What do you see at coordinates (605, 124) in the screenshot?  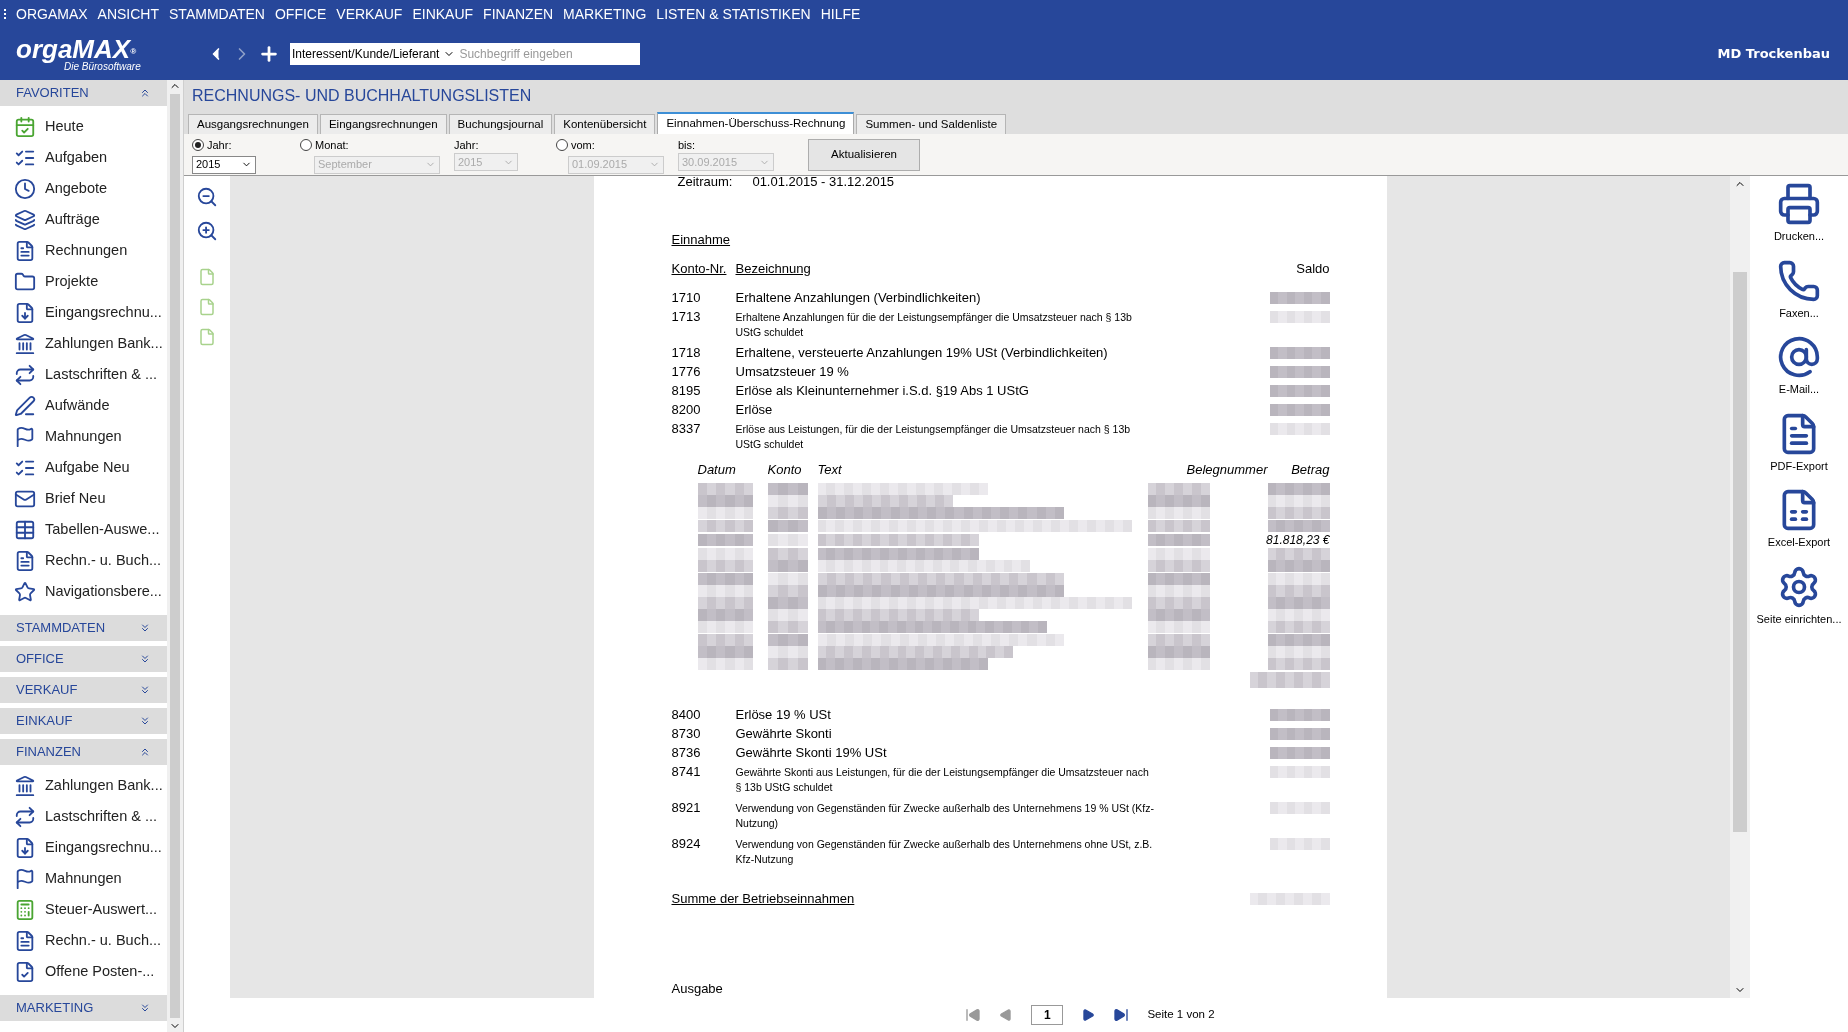 I see `tab: Kontenübersicht` at bounding box center [605, 124].